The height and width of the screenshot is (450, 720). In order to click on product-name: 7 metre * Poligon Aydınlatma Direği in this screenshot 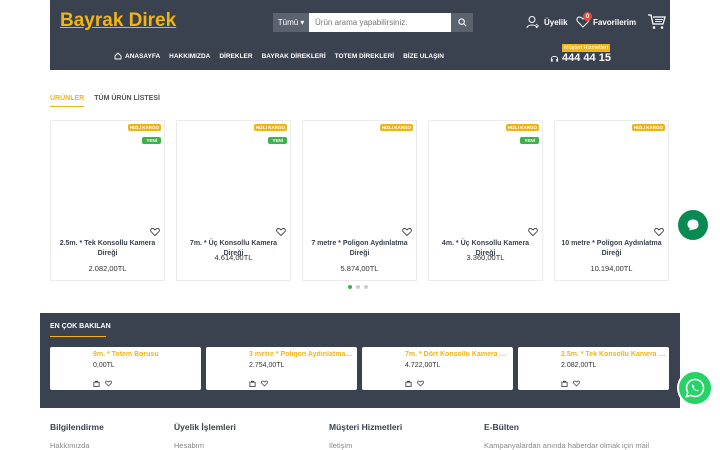, I will do `click(359, 249)`.